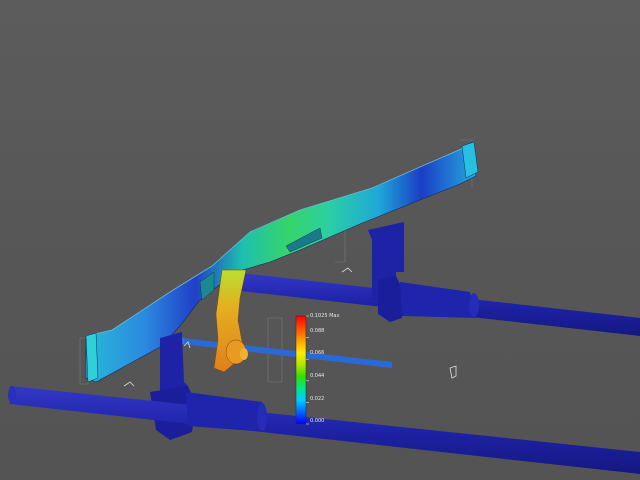 This screenshot has height=480, width=640. What do you see at coordinates (286, 352) in the screenshot?
I see `cross-shaft` at bounding box center [286, 352].